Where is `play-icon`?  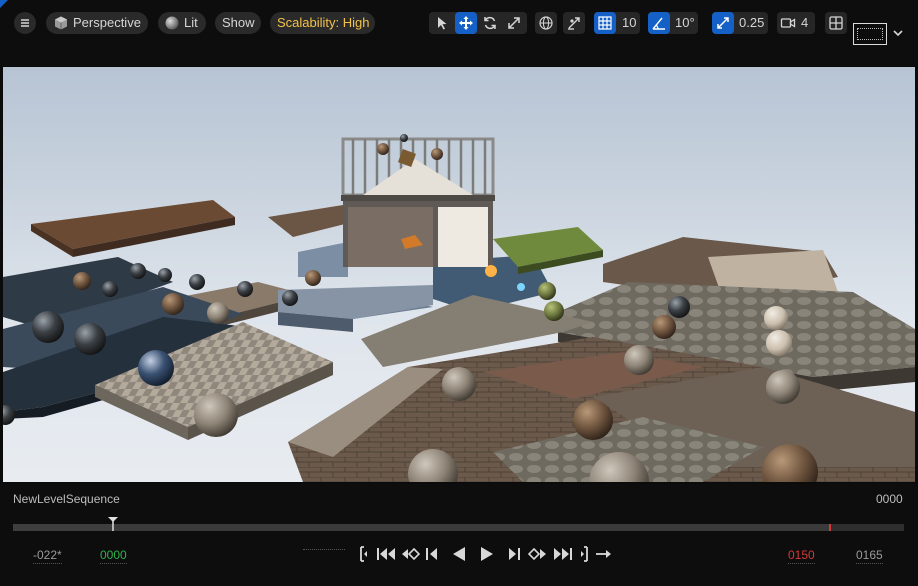 play-icon is located at coordinates (487, 554).